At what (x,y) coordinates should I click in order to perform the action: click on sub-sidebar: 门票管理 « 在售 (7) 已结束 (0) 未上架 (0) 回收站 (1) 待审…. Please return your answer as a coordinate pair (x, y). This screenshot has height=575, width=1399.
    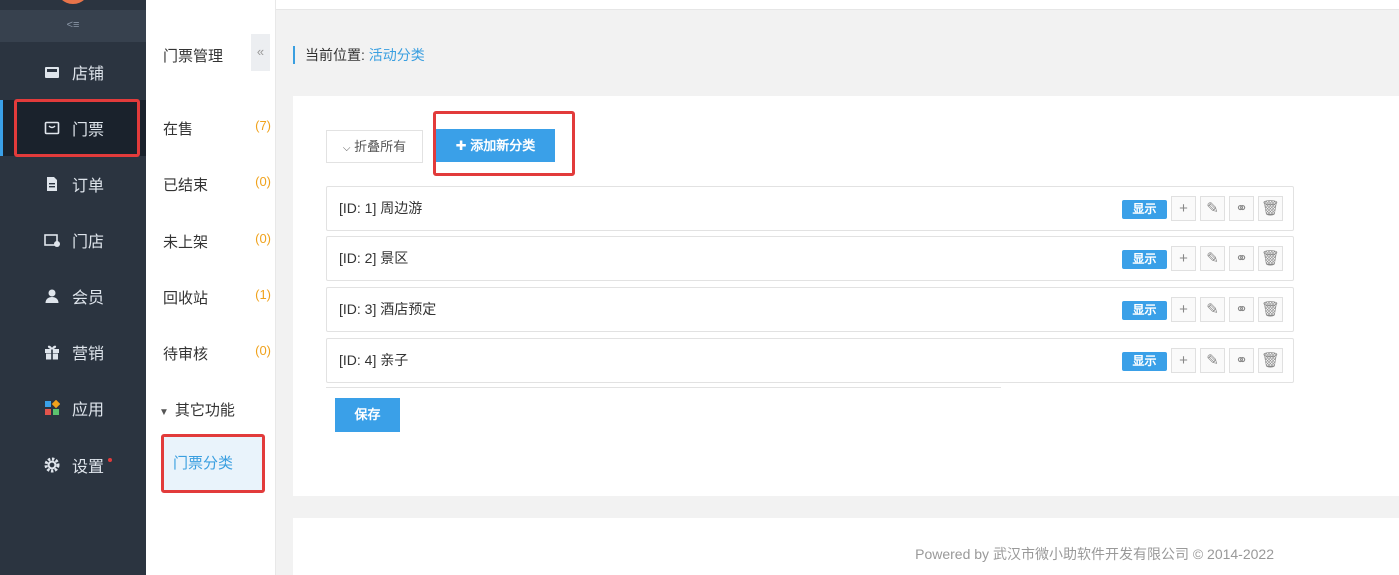
    Looking at the image, I should click on (211, 287).